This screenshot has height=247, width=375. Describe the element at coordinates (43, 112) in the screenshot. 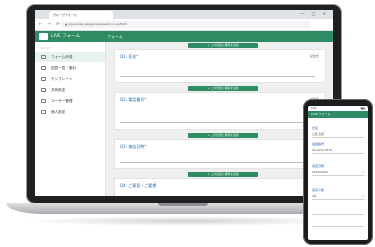

I see `gear-icon` at that location.